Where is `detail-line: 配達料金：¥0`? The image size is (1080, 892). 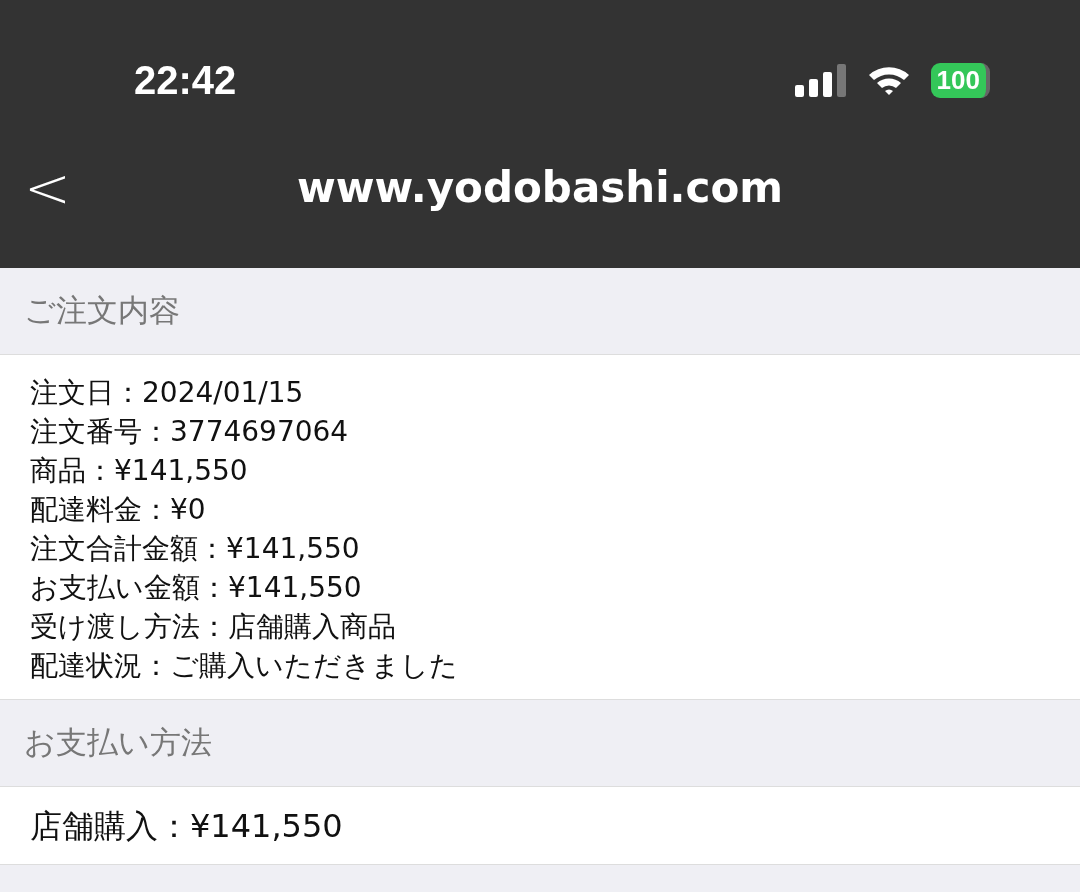 detail-line: 配達料金：¥0 is located at coordinates (118, 510).